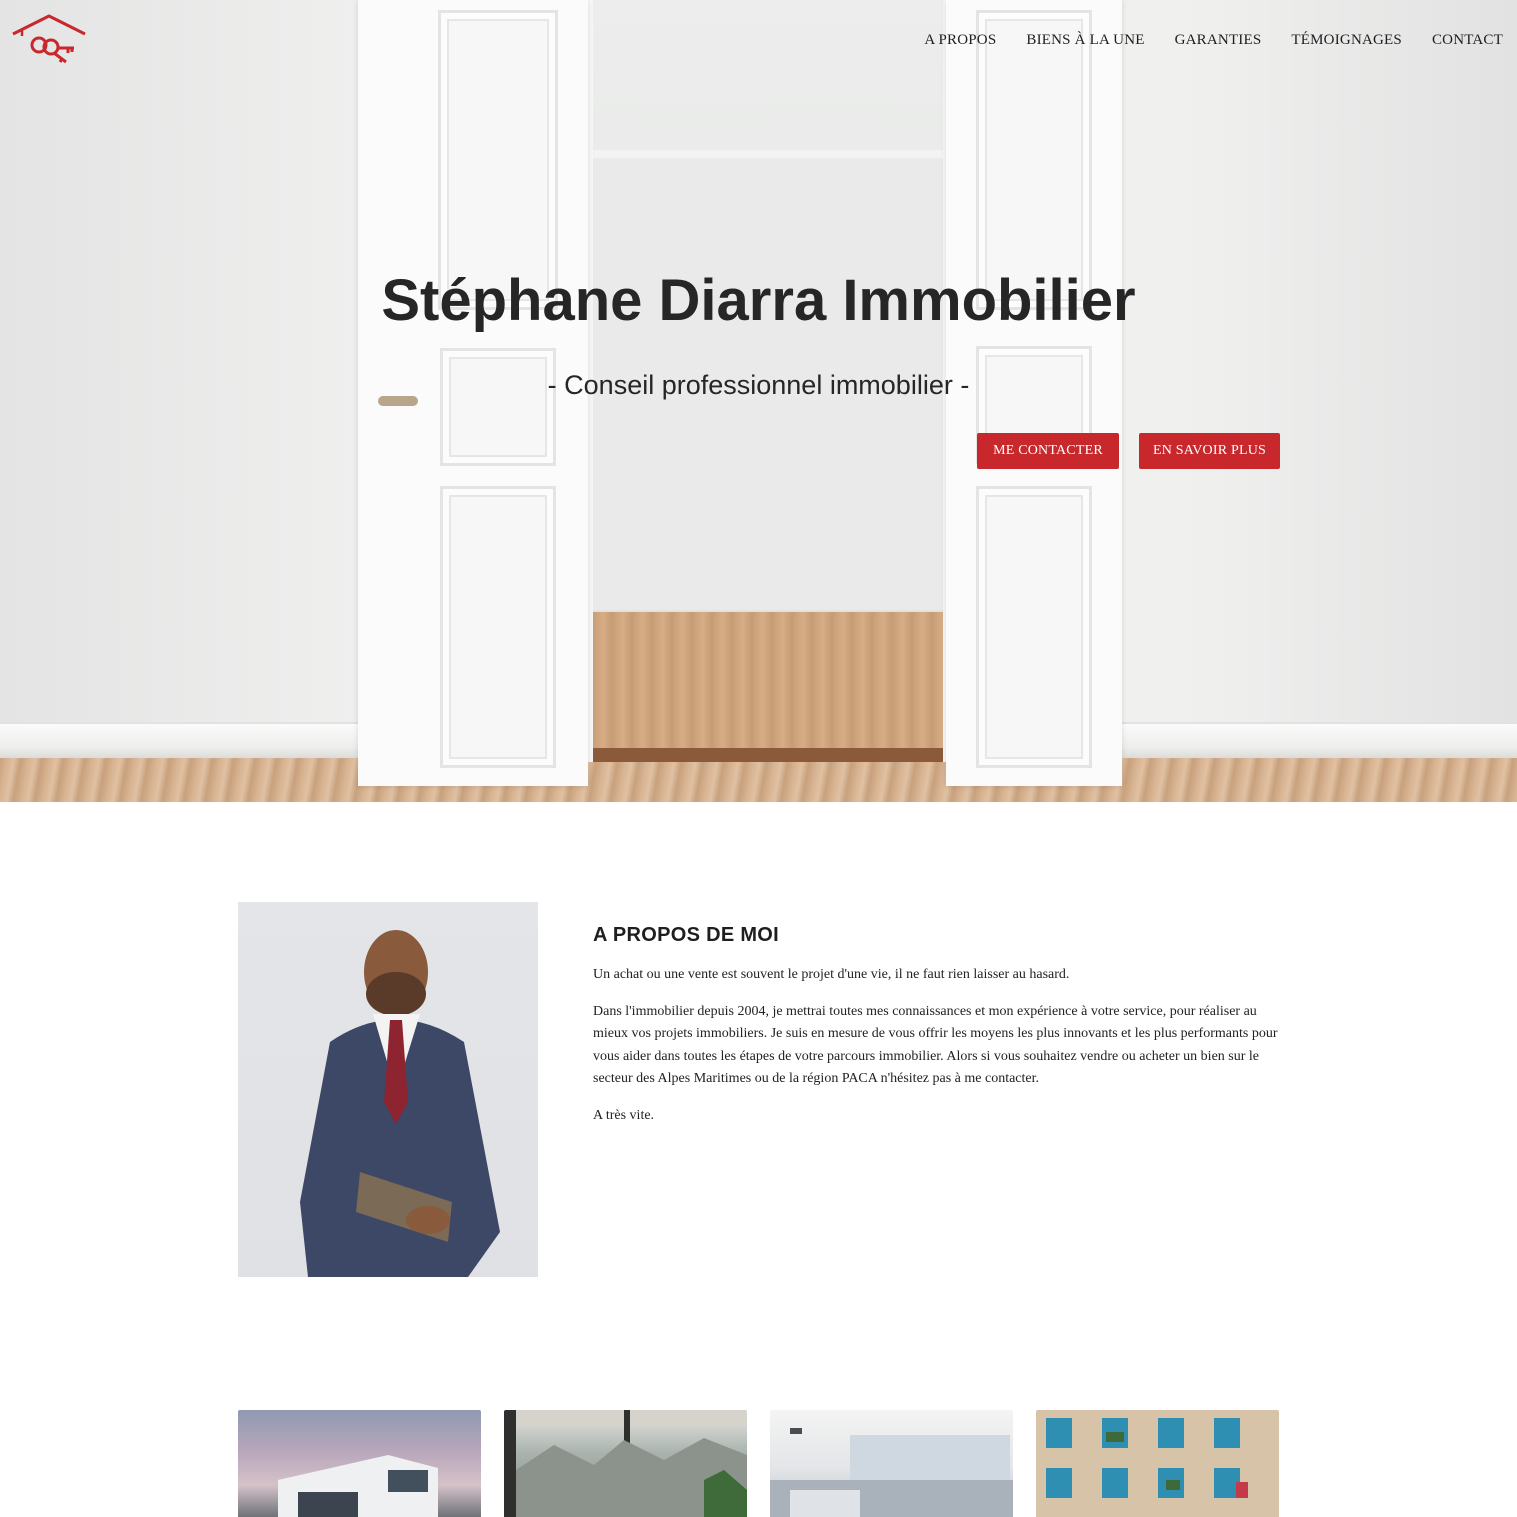 This screenshot has height=1517, width=1517. I want to click on about-title: A PROPOS DE MOI, so click(686, 935).